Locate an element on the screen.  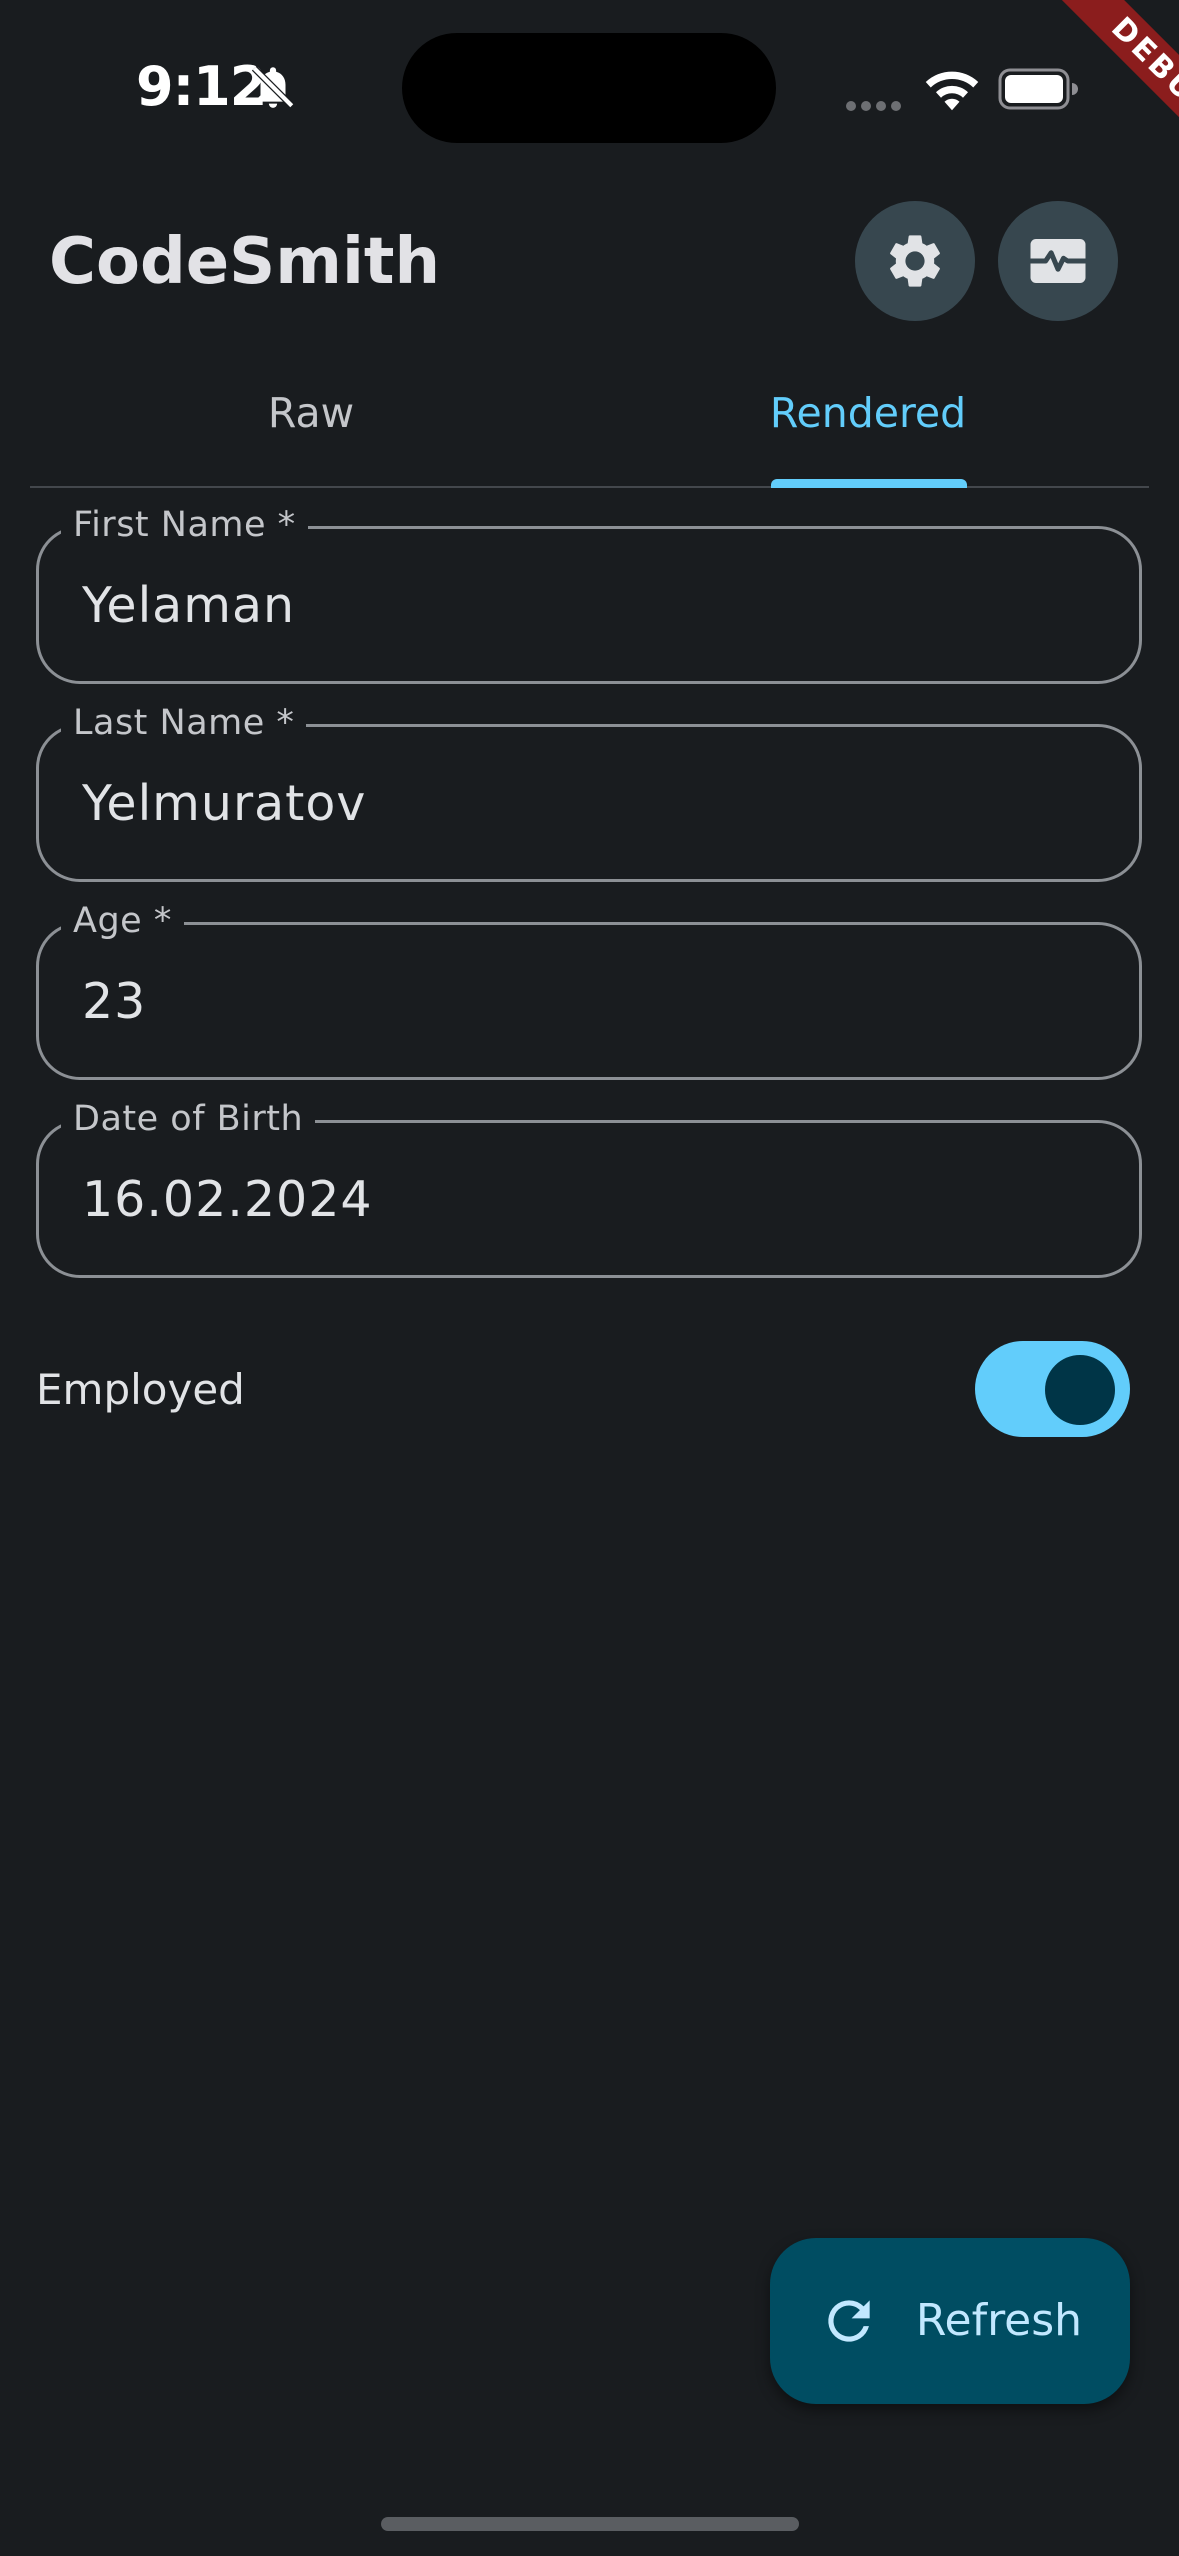
tab-divider is located at coordinates (589, 487).